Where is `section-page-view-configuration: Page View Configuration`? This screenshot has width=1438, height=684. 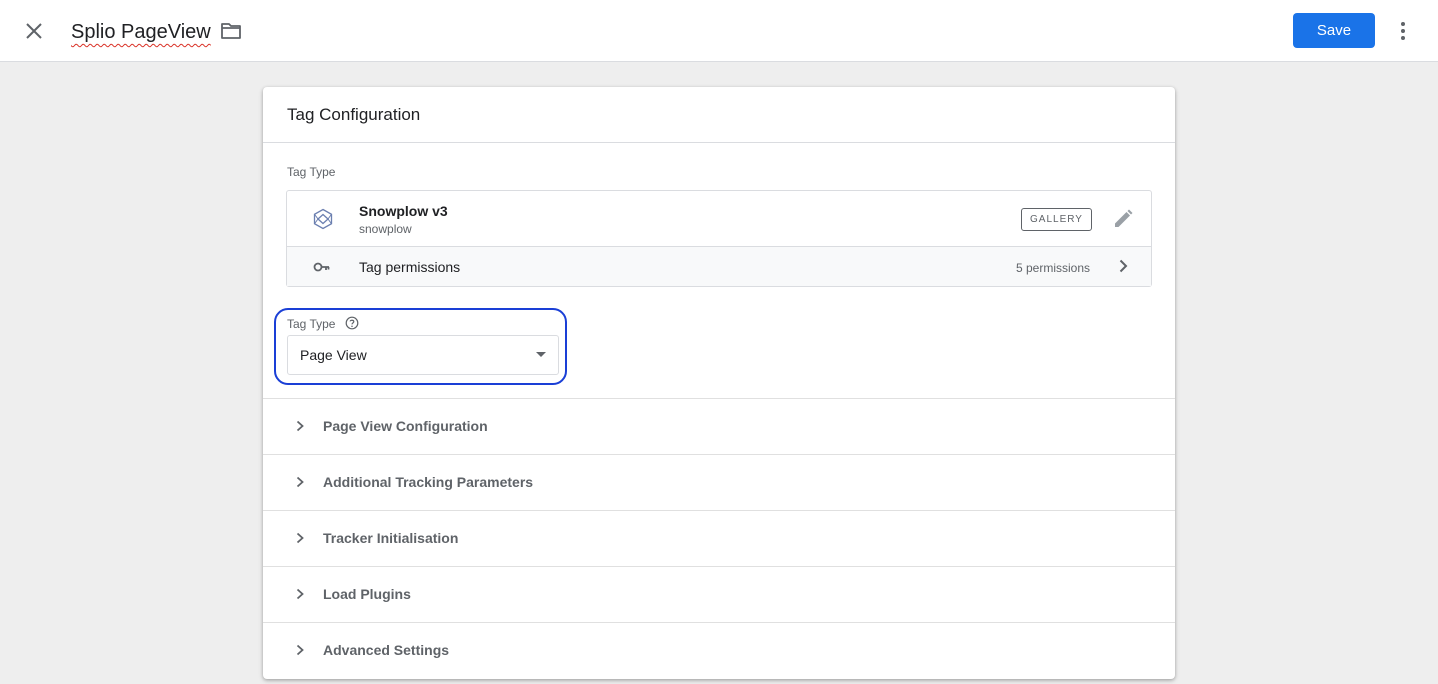
section-page-view-configuration: Page View Configuration is located at coordinates (719, 426).